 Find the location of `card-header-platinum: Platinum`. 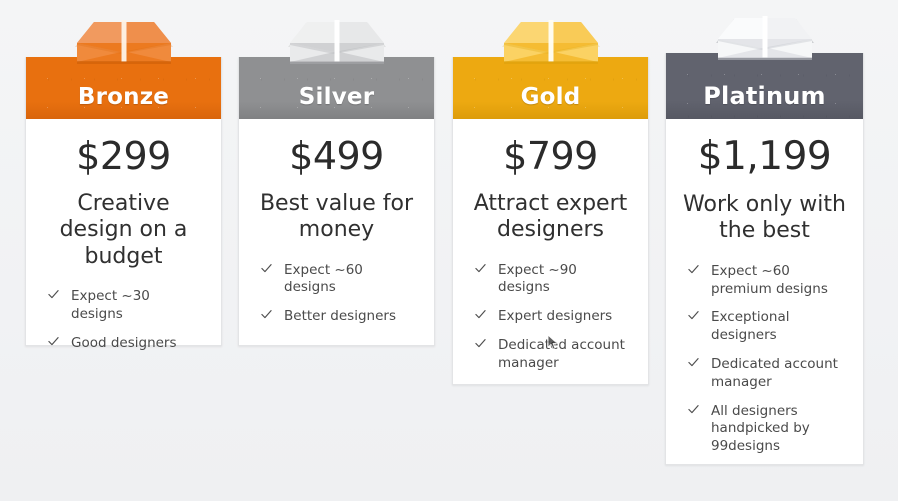

card-header-platinum: Platinum is located at coordinates (764, 67).